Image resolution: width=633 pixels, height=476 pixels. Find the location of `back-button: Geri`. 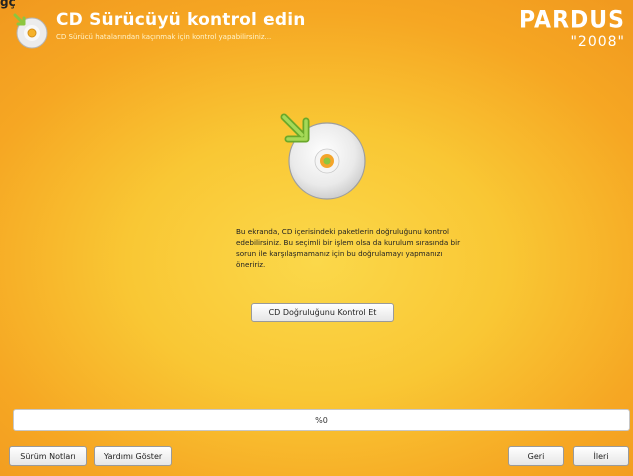

back-button: Geri is located at coordinates (536, 456).